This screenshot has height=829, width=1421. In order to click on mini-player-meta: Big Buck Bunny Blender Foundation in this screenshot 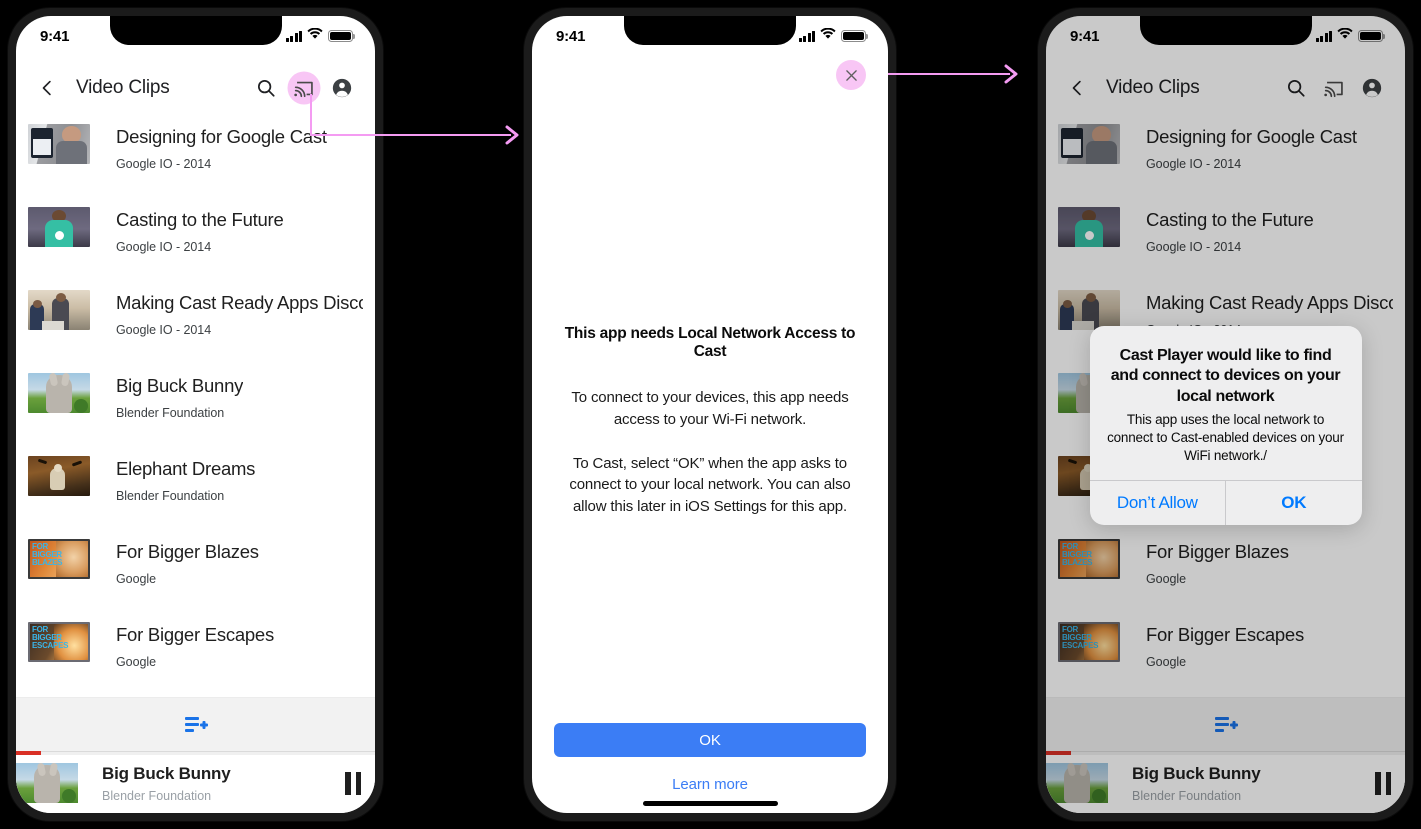, I will do `click(223, 783)`.